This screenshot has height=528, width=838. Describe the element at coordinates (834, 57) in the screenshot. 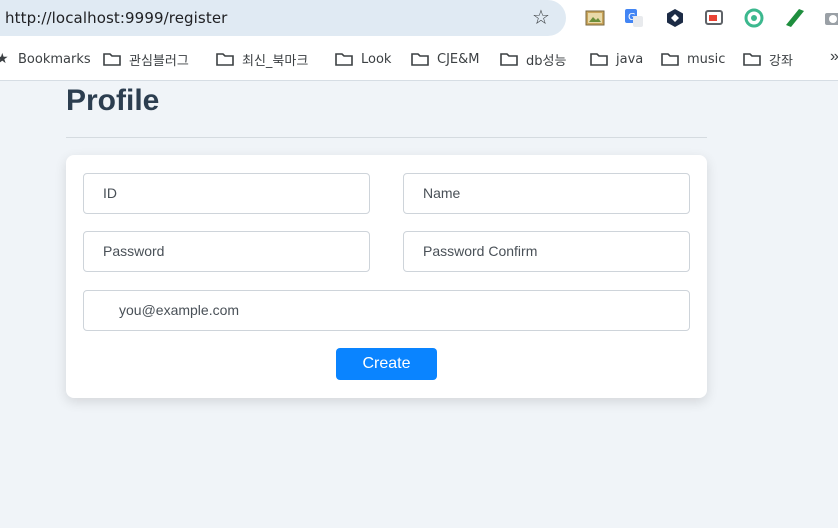

I see `more-bookmarks-button: »` at that location.